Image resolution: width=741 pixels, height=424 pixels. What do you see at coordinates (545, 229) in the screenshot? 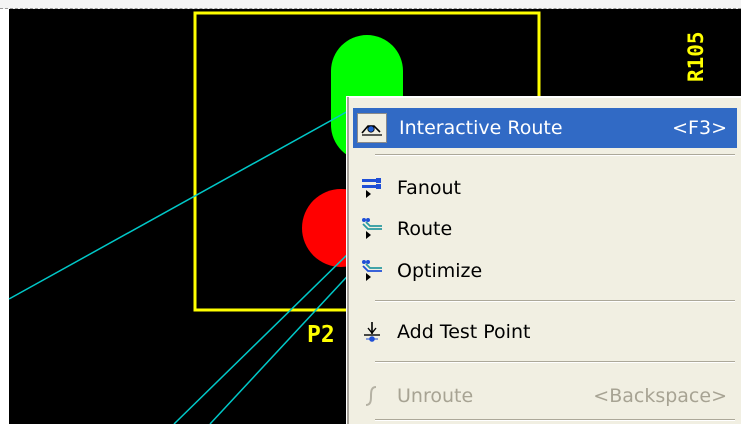
I see `menu-item-route: Route` at bounding box center [545, 229].